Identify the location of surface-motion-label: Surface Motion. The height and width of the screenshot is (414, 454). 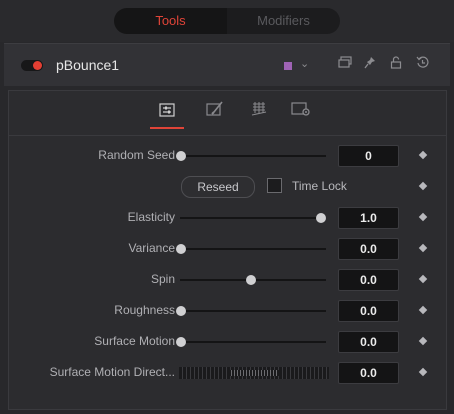
(134, 341).